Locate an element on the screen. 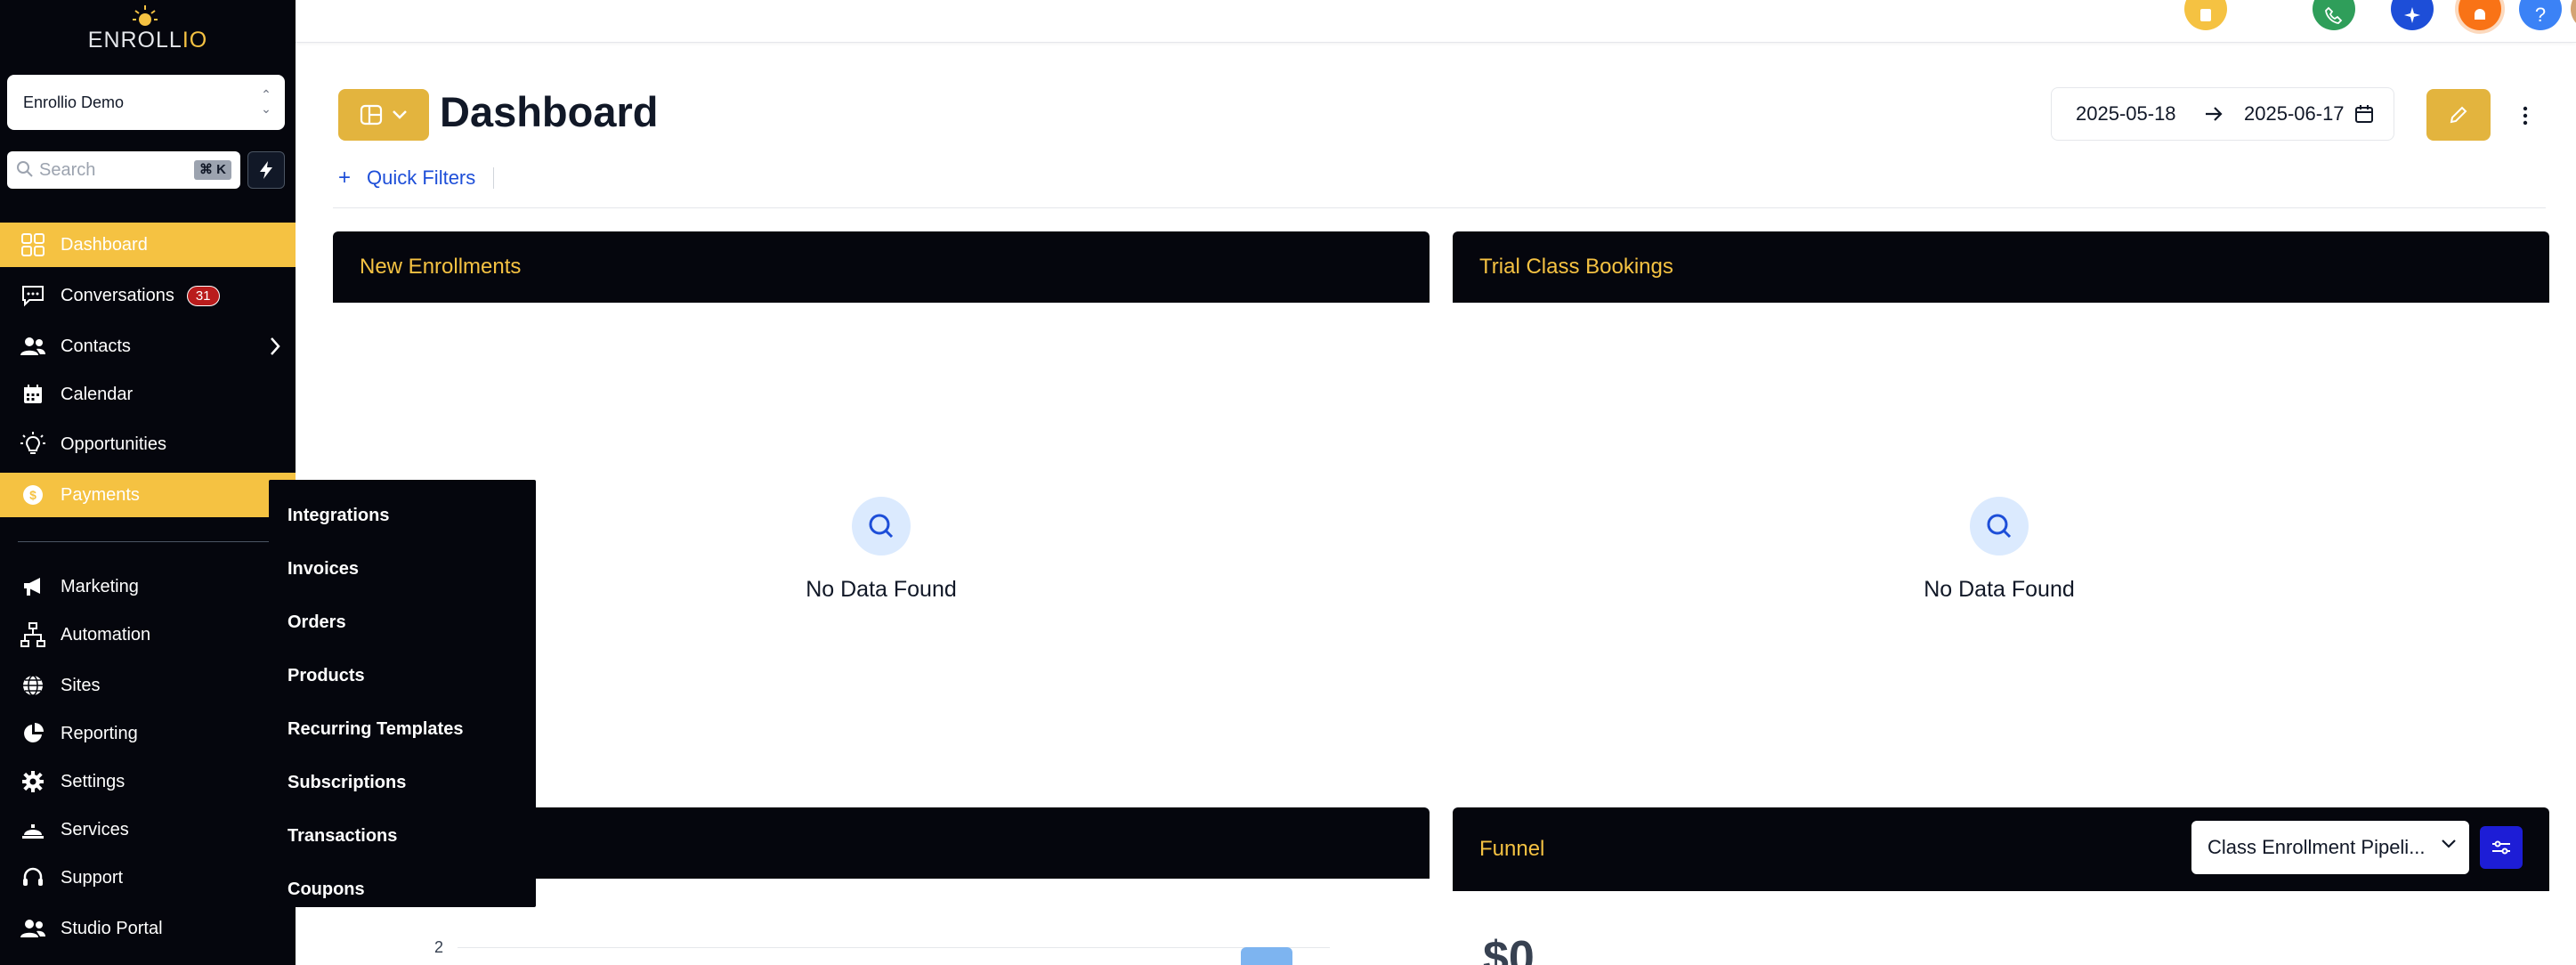 The image size is (2576, 965). card-title: Trial Class Bookings is located at coordinates (1576, 267).